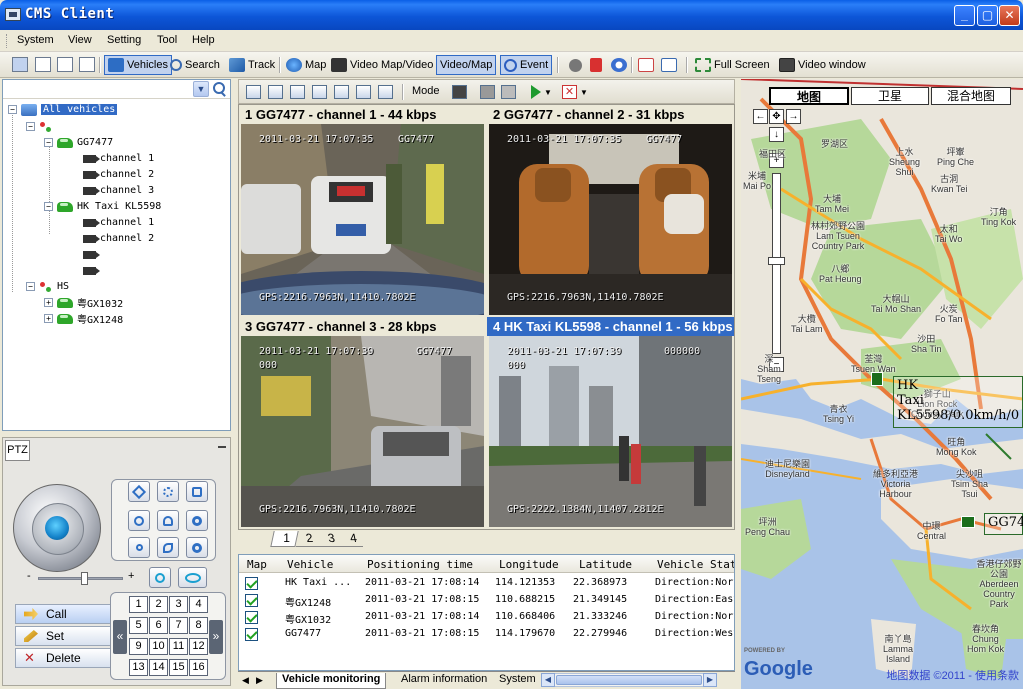 The width and height of the screenshot is (1023, 689). I want to click on column-header: Latitude, so click(605, 564).